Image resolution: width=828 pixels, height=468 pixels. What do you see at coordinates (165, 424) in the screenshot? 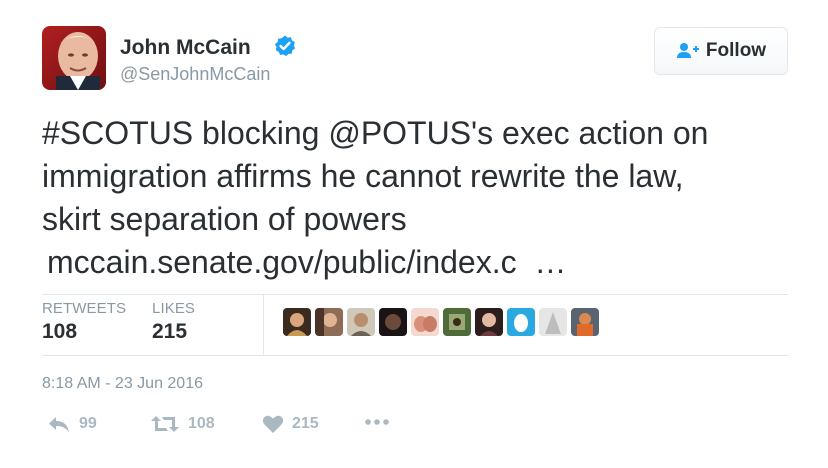
I see `retweet-icon` at bounding box center [165, 424].